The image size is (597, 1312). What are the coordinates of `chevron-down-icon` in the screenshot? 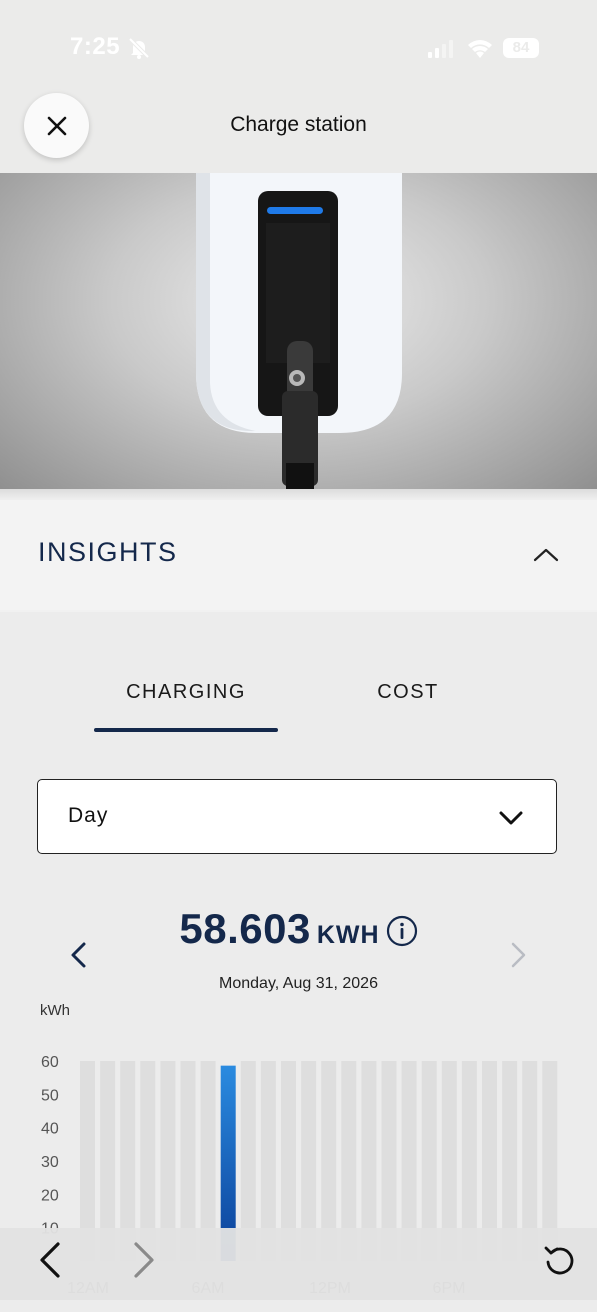 It's located at (511, 818).